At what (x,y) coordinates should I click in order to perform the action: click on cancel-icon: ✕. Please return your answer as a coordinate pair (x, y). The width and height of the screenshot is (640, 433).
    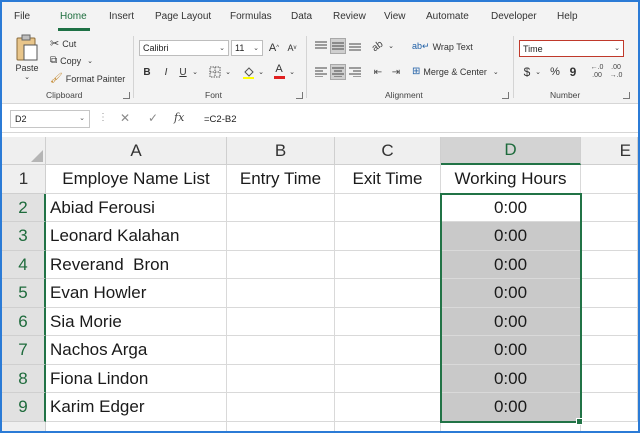
    Looking at the image, I should click on (125, 118).